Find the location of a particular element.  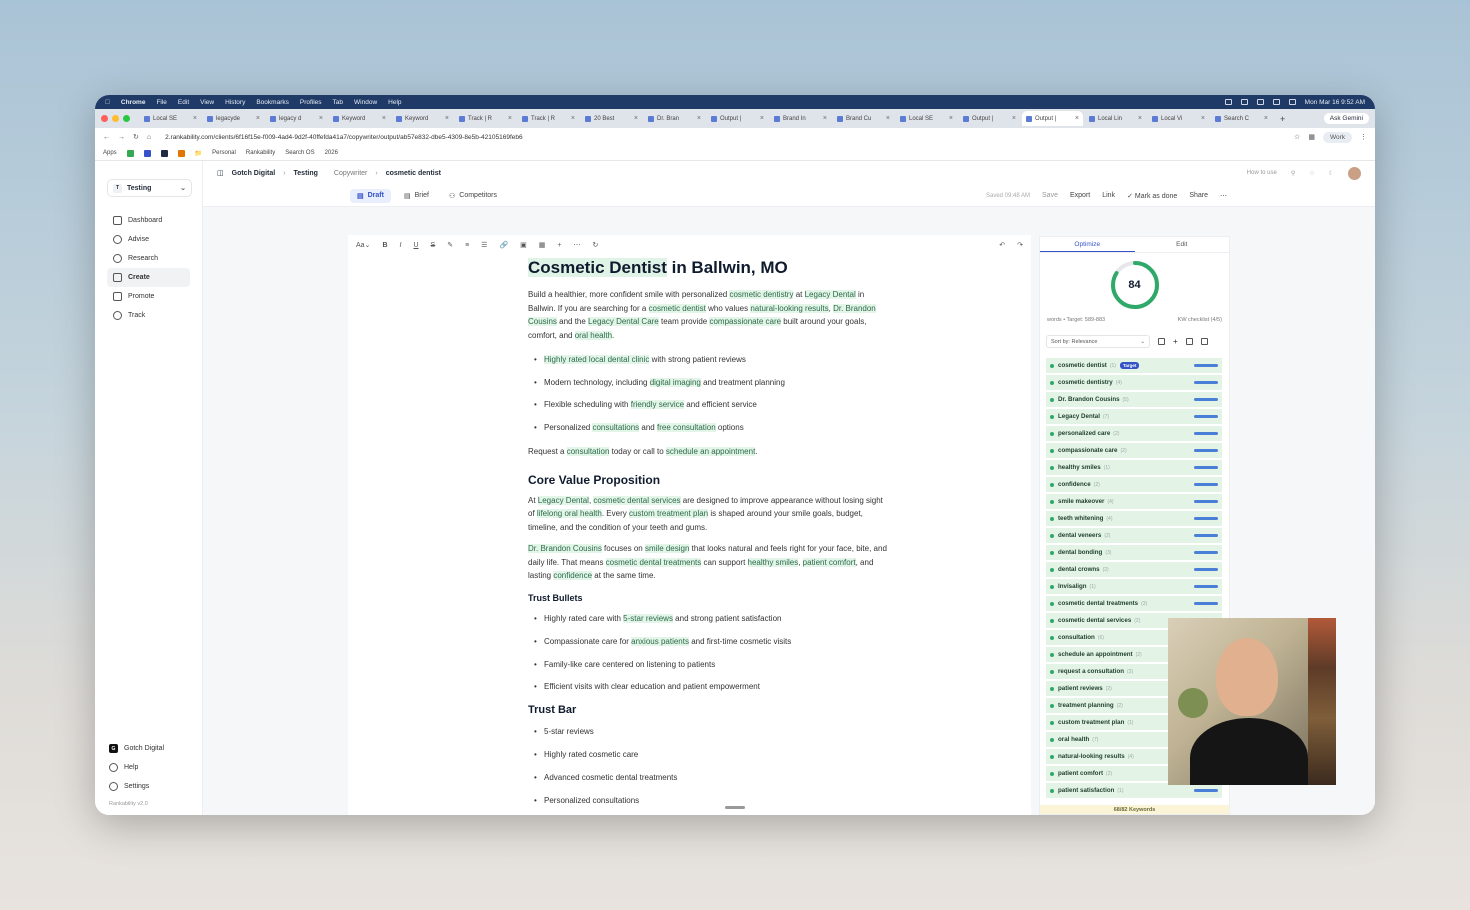

sort-select: Sort by: Relevance ⌄ is located at coordinates (1098, 341).